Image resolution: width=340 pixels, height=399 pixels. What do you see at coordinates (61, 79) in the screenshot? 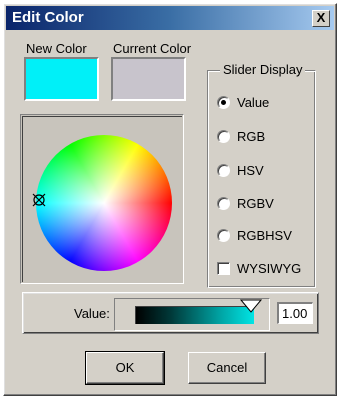
I see `new-color-swatch` at bounding box center [61, 79].